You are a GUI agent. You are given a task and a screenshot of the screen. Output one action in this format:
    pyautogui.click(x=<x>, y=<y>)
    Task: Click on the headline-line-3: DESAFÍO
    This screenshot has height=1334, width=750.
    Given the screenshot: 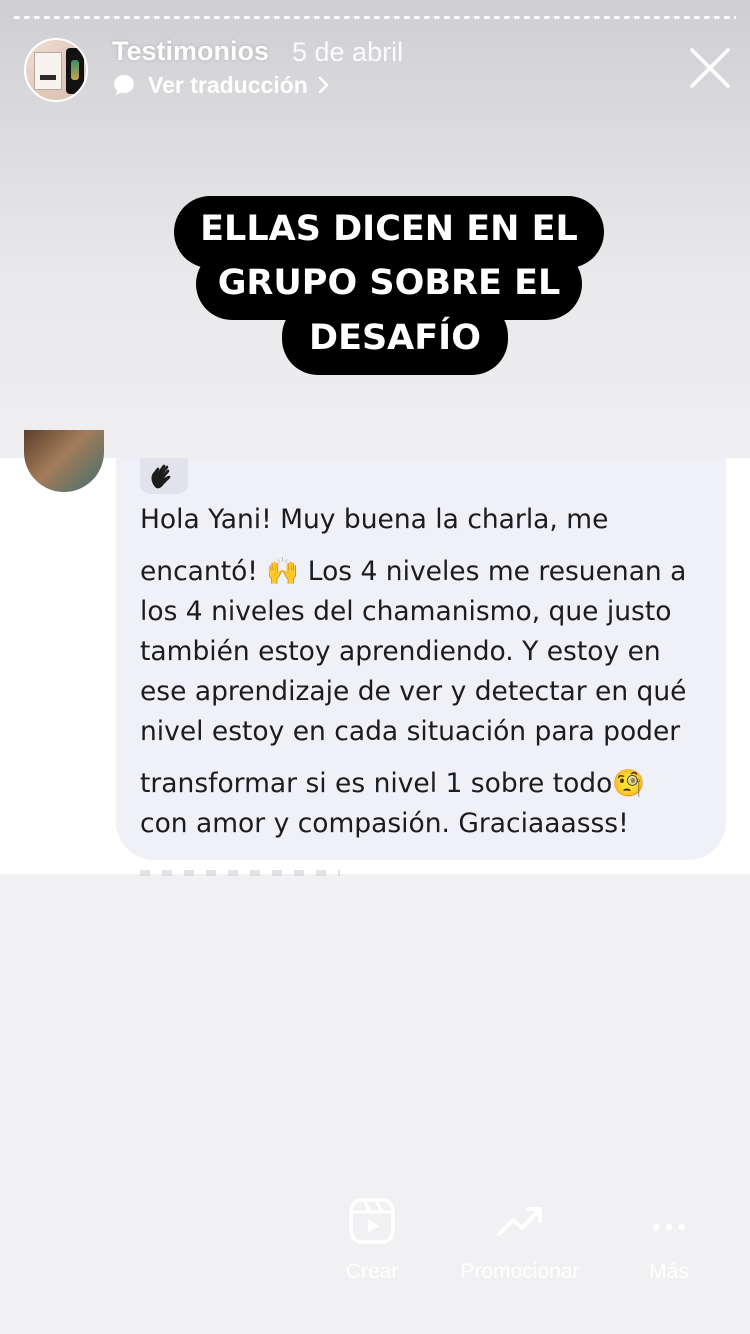 What is the action you would take?
    pyautogui.click(x=395, y=338)
    